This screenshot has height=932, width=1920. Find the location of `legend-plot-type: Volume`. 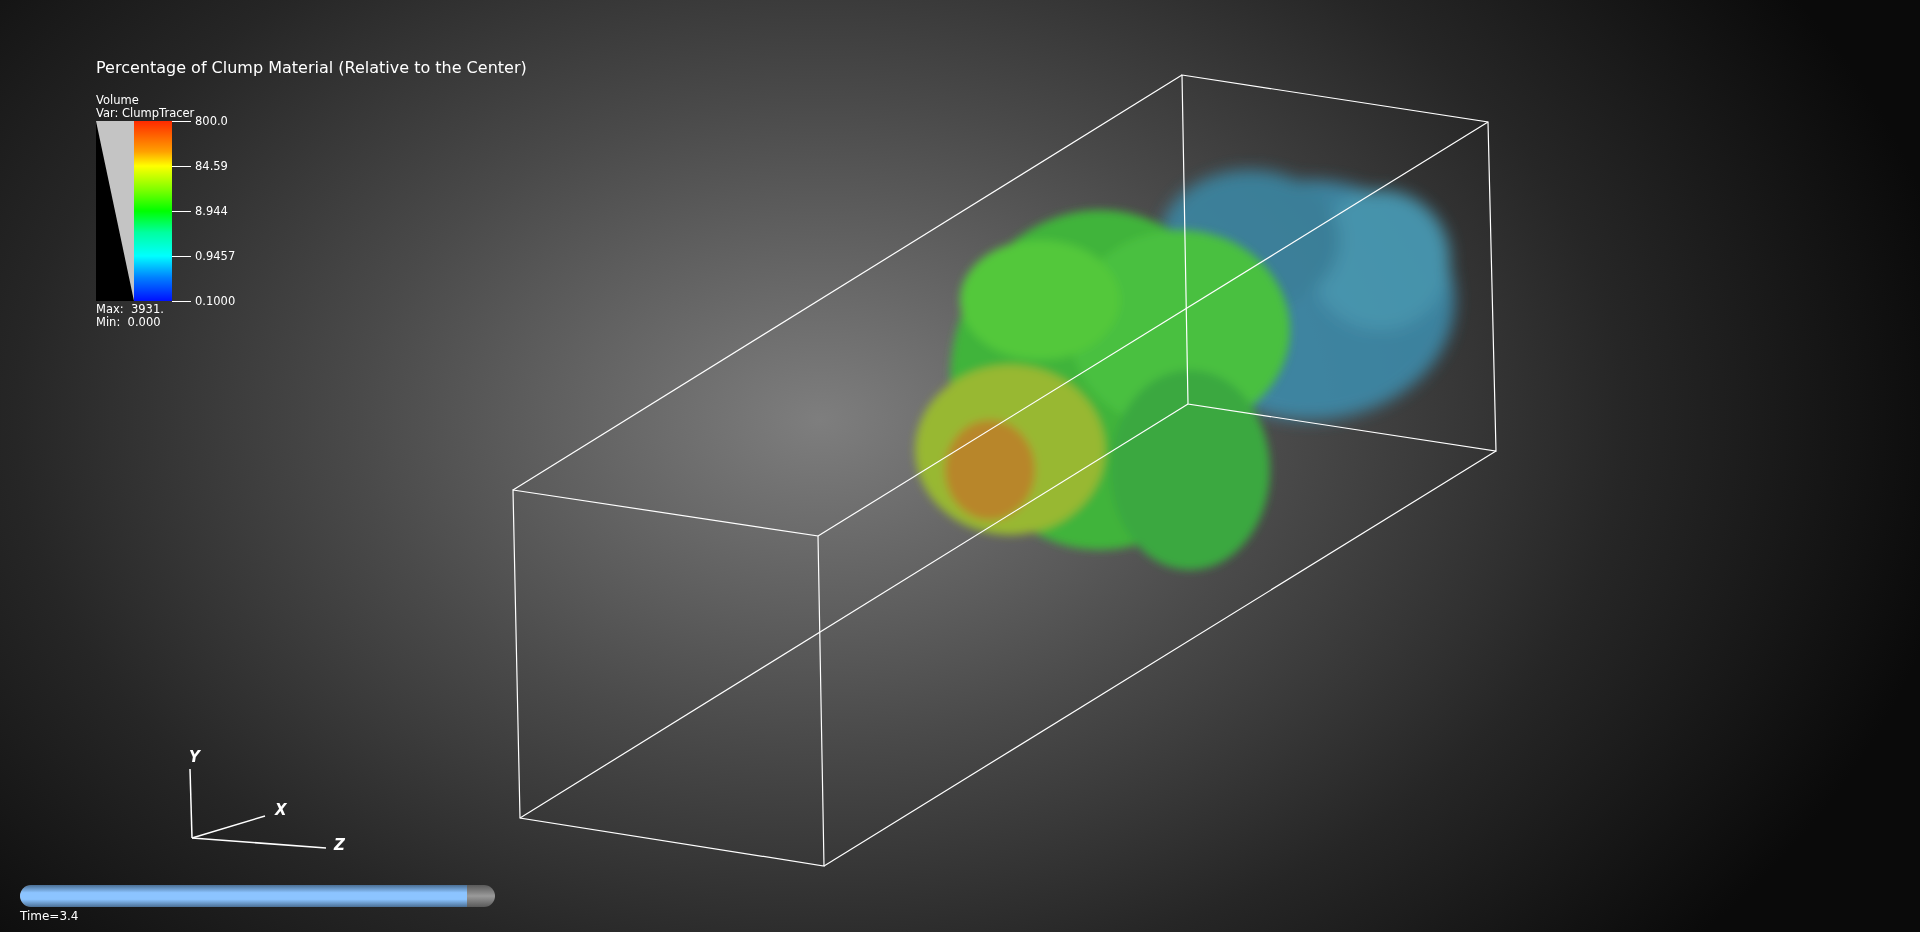

legend-plot-type: Volume is located at coordinates (118, 100).